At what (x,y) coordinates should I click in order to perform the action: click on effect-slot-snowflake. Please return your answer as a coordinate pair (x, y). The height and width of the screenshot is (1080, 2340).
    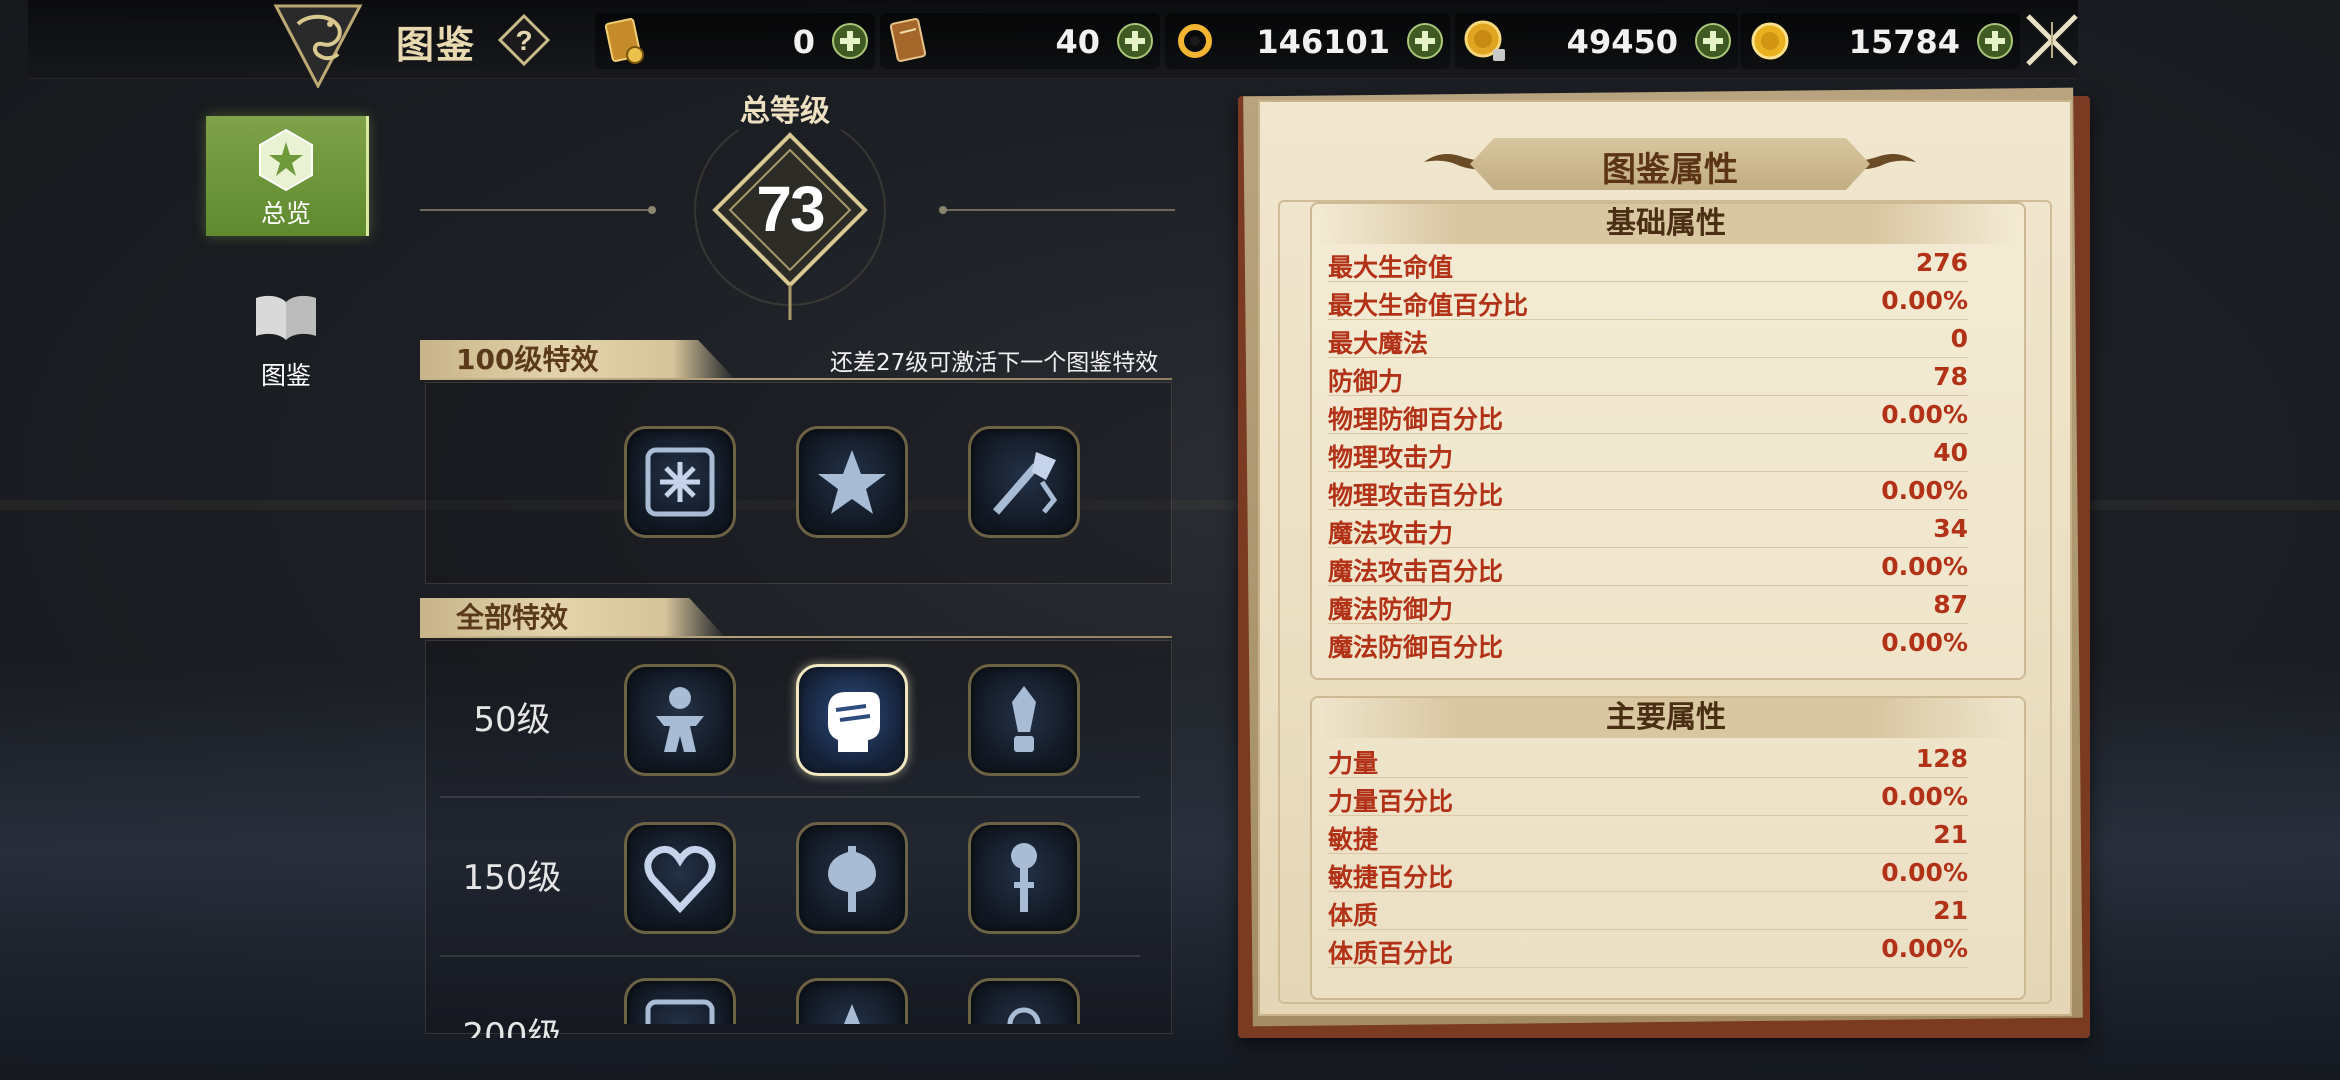
    Looking at the image, I should click on (680, 482).